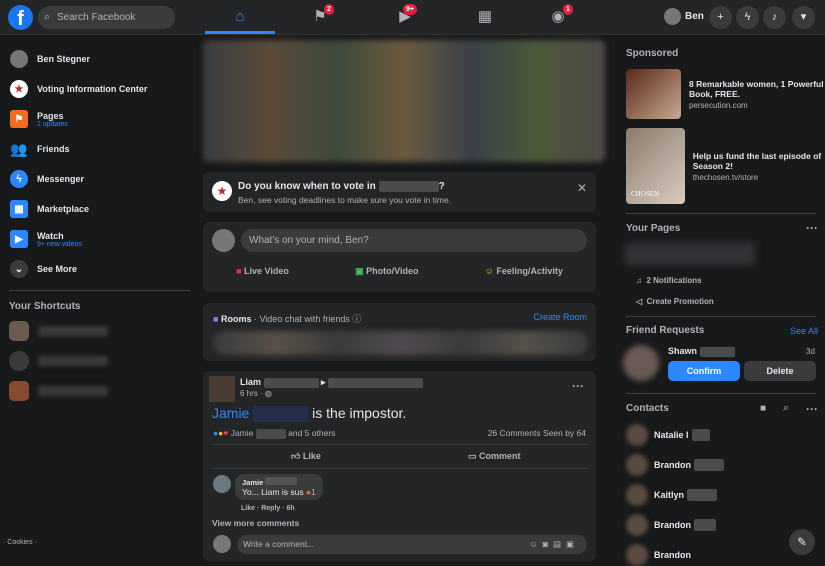 The height and width of the screenshot is (566, 825). Describe the element at coordinates (392, 271) in the screenshot. I see `photo-video-label: Photo/Video` at that location.